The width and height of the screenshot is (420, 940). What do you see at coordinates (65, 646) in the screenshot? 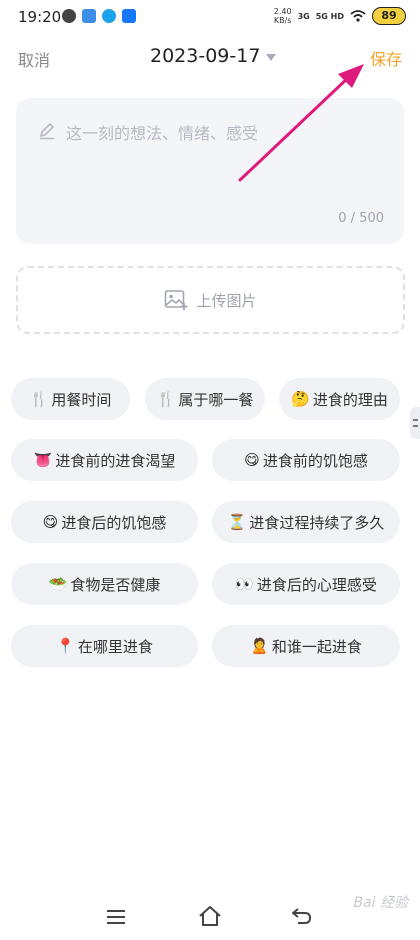
I see `pin-icon: 📍` at bounding box center [65, 646].